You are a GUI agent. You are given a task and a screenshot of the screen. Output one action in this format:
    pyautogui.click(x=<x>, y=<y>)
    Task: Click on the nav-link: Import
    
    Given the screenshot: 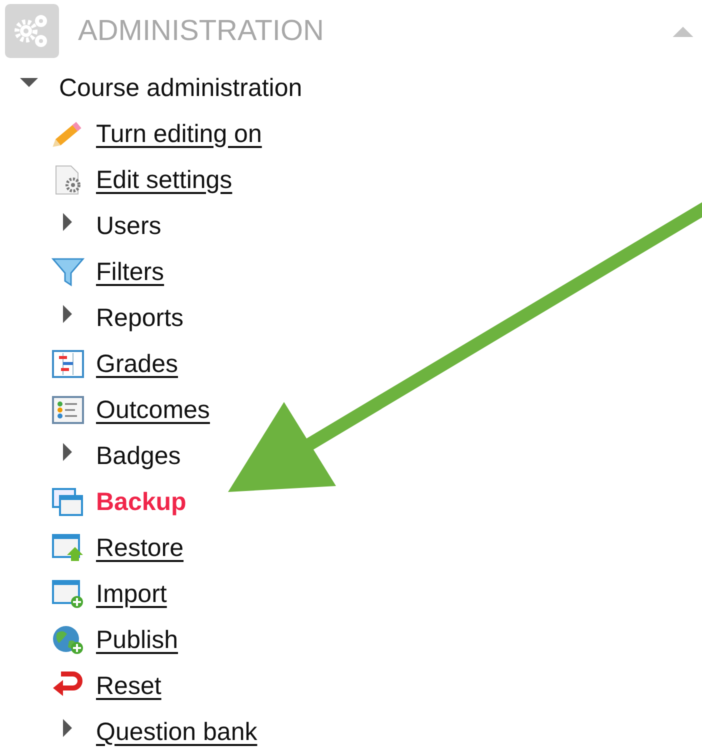 What is the action you would take?
    pyautogui.click(x=131, y=594)
    